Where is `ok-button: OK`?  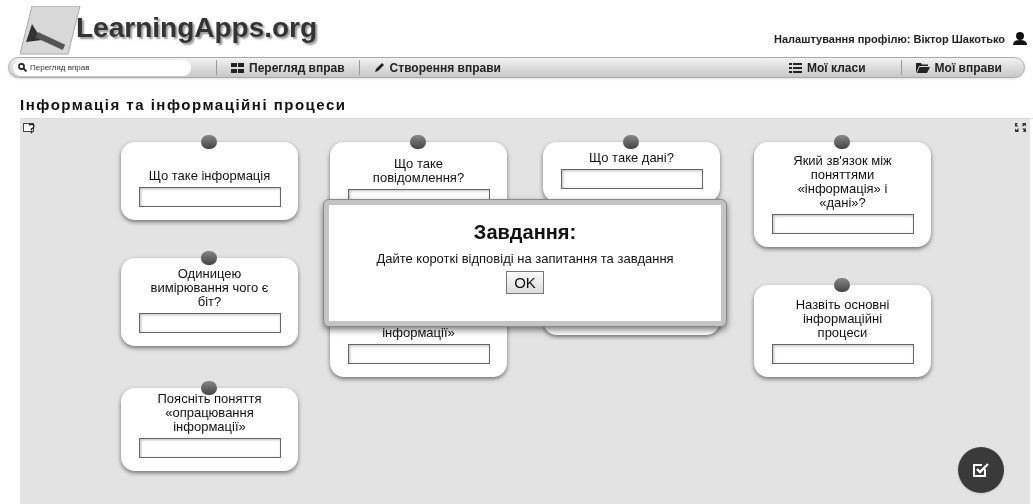
ok-button: OK is located at coordinates (525, 282).